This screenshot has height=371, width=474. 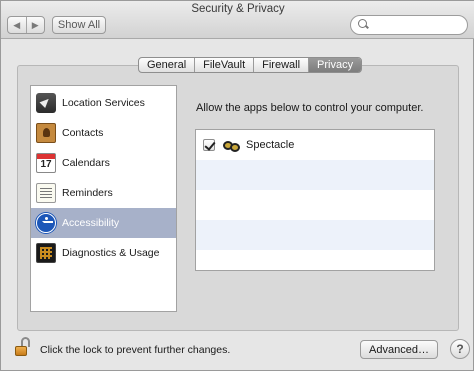 I want to click on lock-icon, so click(x=23, y=347).